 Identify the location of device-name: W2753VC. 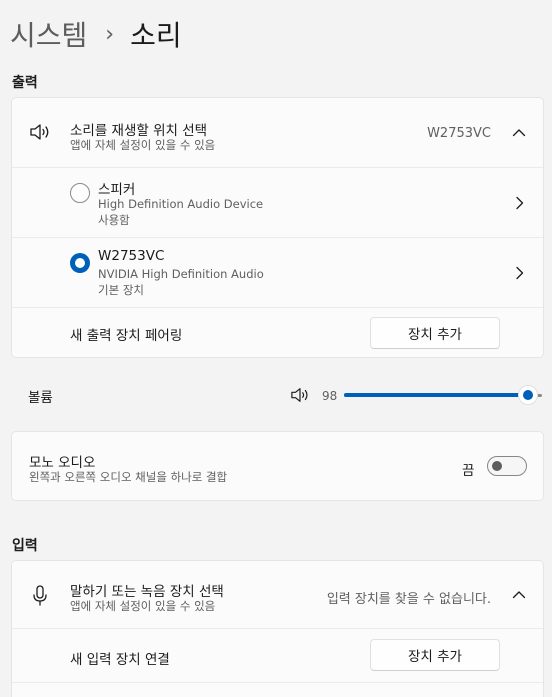
(131, 256).